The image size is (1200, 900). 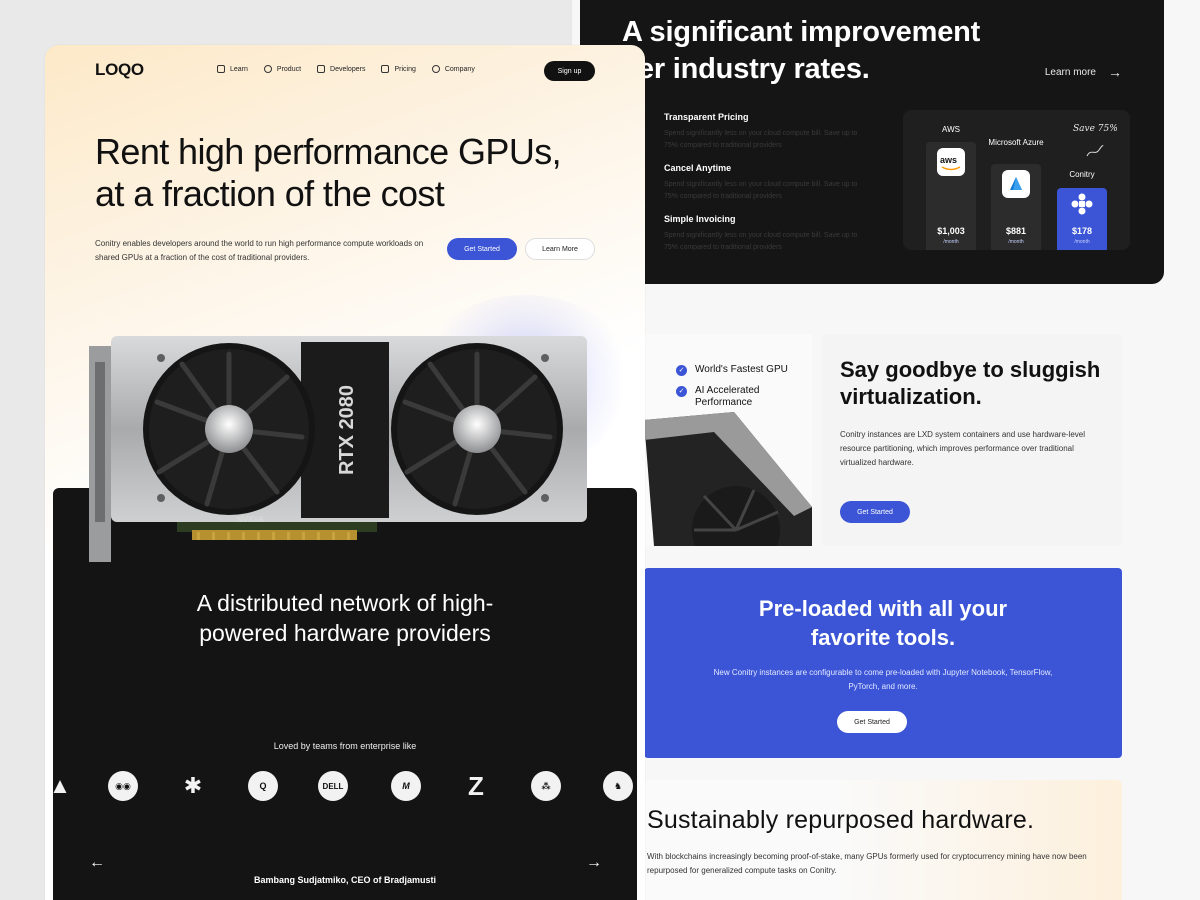 I want to click on gpu-card-image: RTX 2080 NVIDIA, so click(x=338, y=449).